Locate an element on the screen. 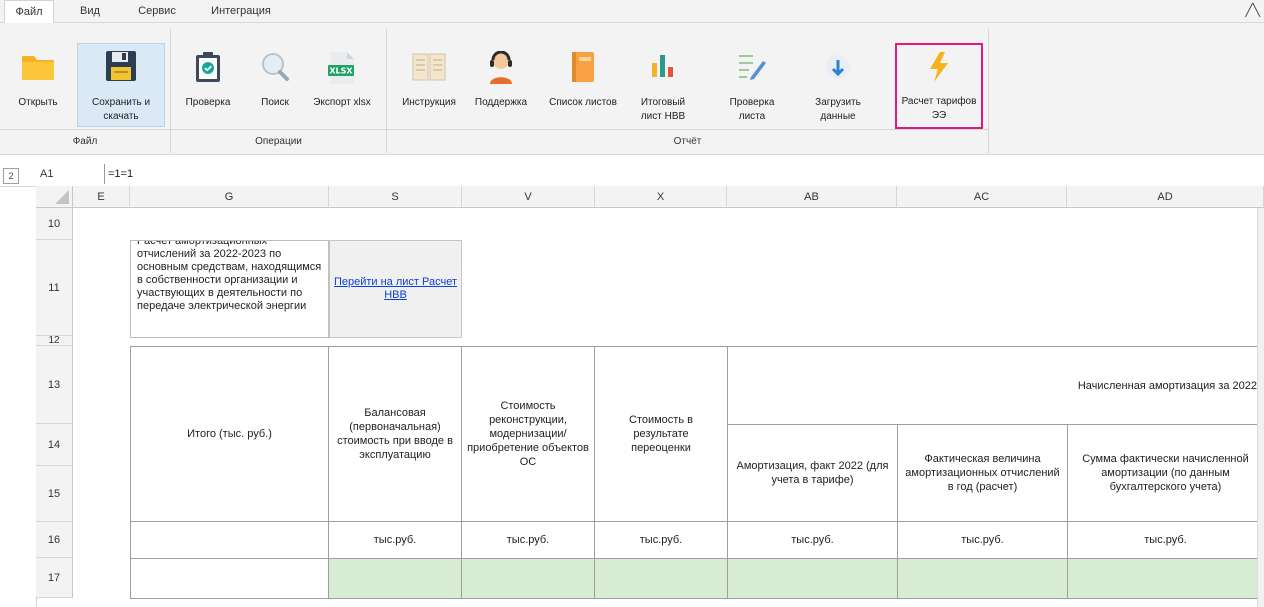 The width and height of the screenshot is (1264, 607). sheet-check-button: Проверка листа is located at coordinates (752, 85).